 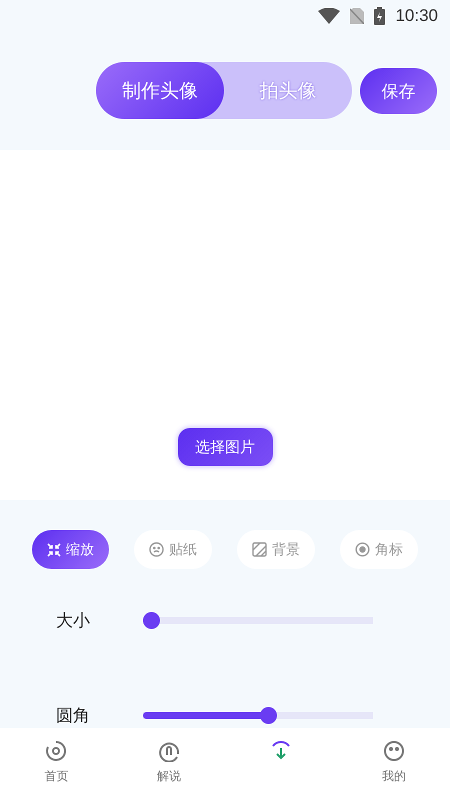 What do you see at coordinates (416, 16) in the screenshot?
I see `clock-time: 10:30` at bounding box center [416, 16].